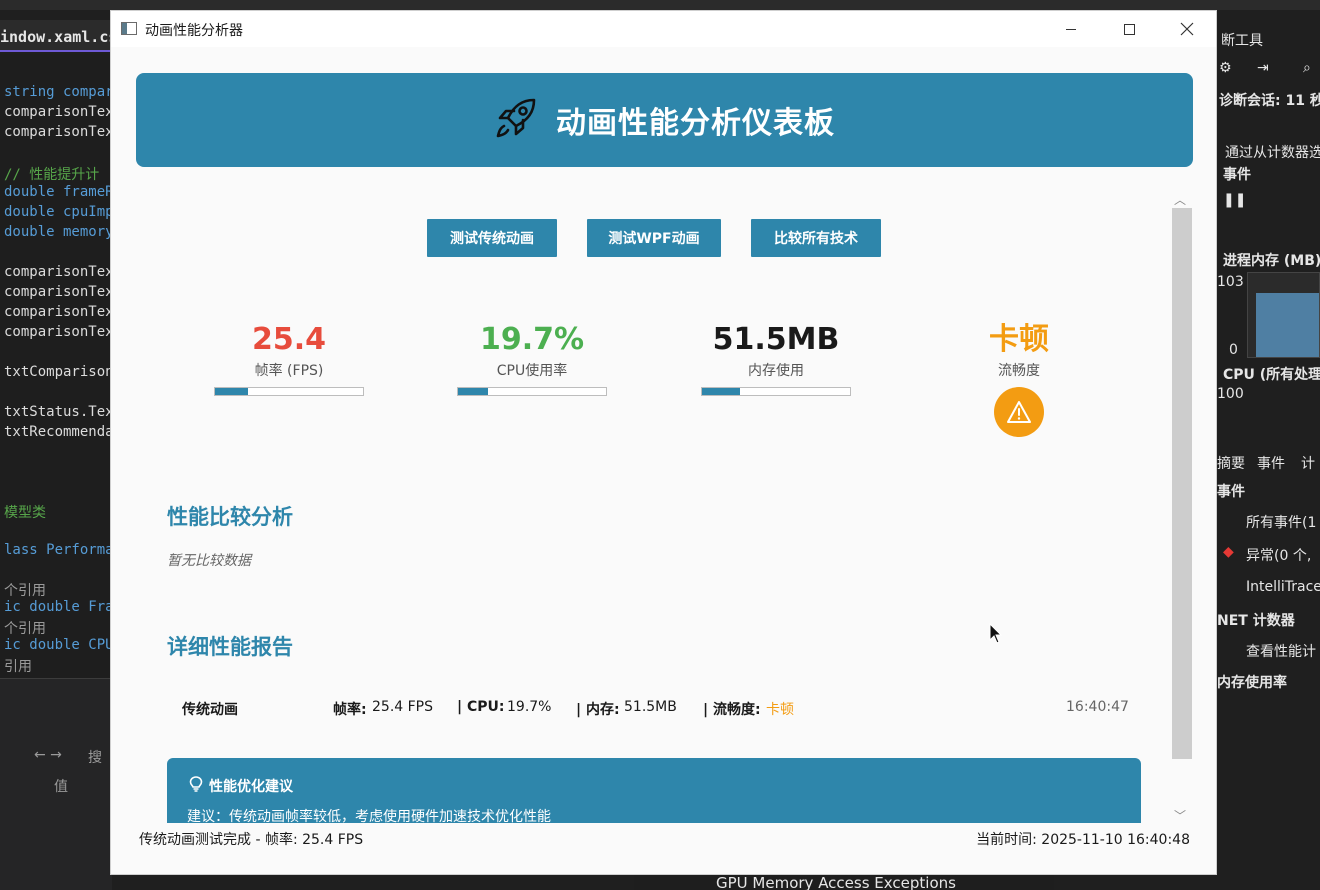 The height and width of the screenshot is (890, 1320). Describe the element at coordinates (776, 391) in the screenshot. I see `memory-progress` at that location.